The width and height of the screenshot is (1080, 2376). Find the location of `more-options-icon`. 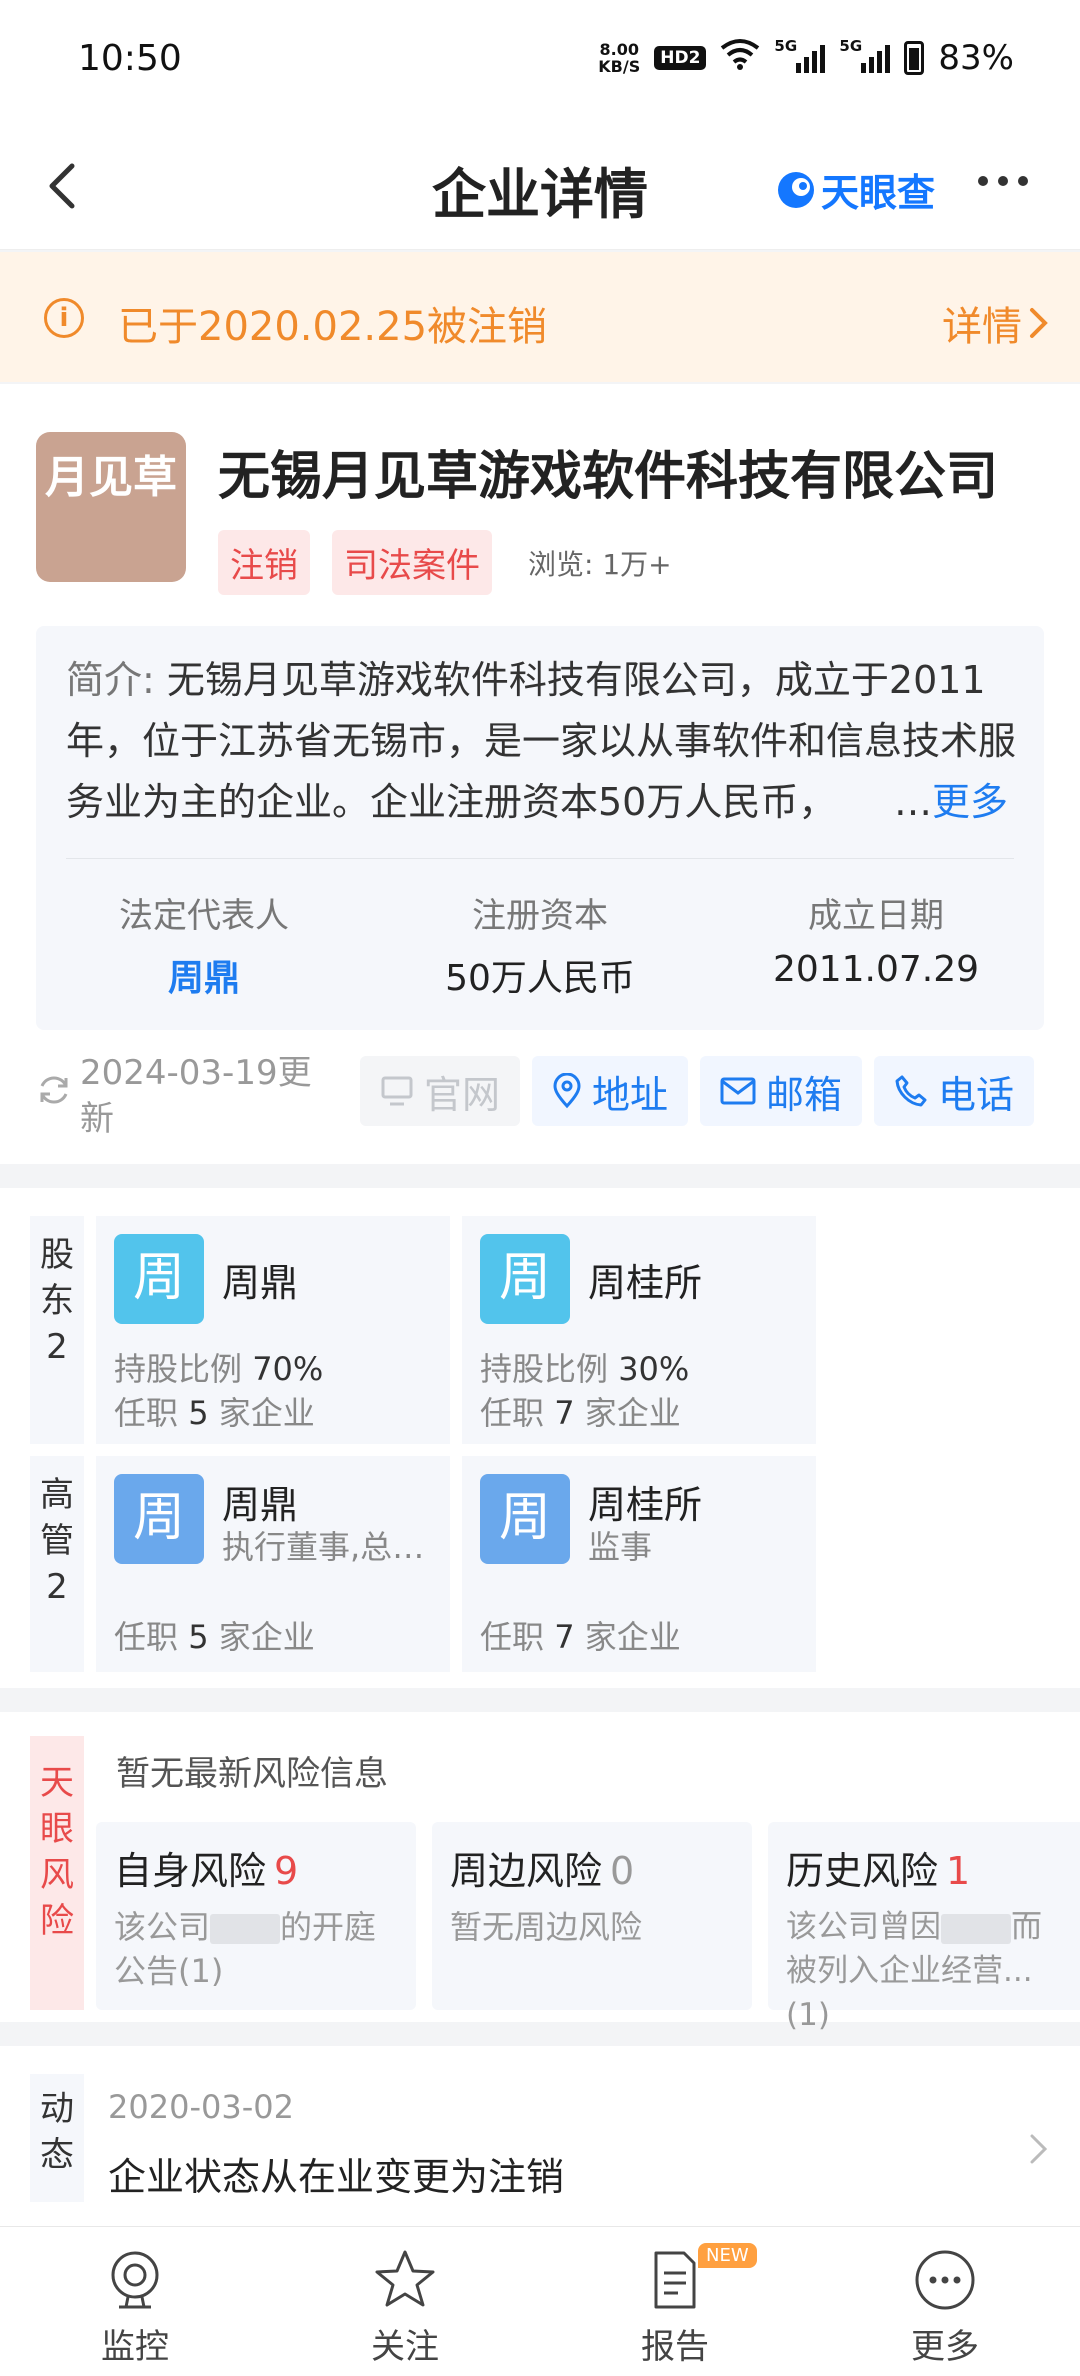

more-options-icon is located at coordinates (1003, 181).